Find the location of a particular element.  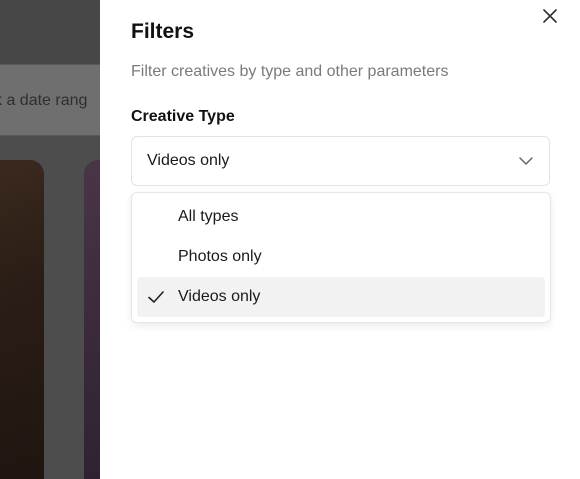

chevron-down-icon is located at coordinates (526, 161).